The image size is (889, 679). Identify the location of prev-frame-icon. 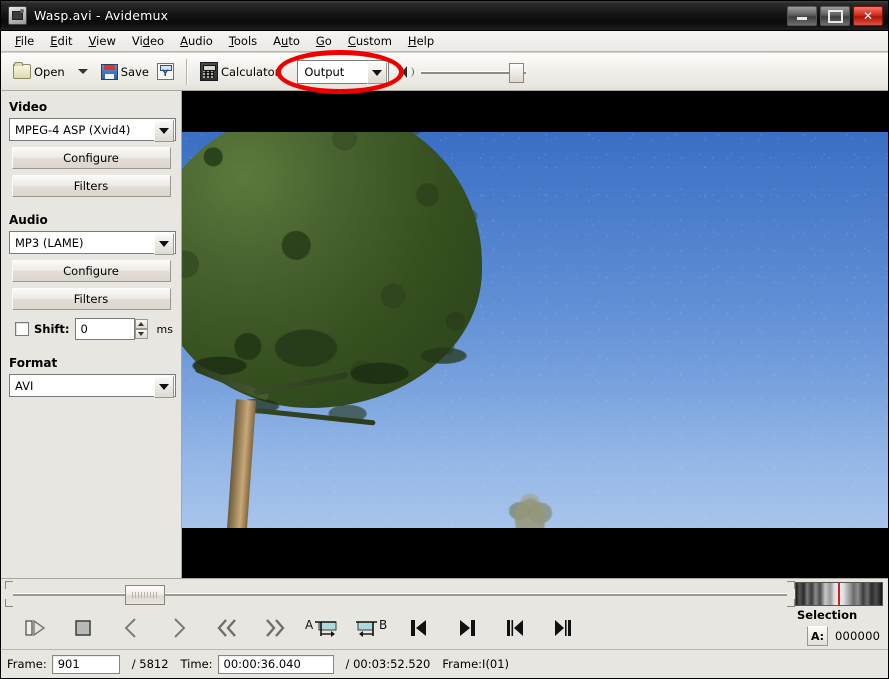
(130, 628).